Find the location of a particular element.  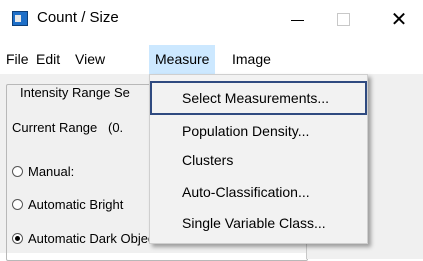

menu-view: View is located at coordinates (90, 59).